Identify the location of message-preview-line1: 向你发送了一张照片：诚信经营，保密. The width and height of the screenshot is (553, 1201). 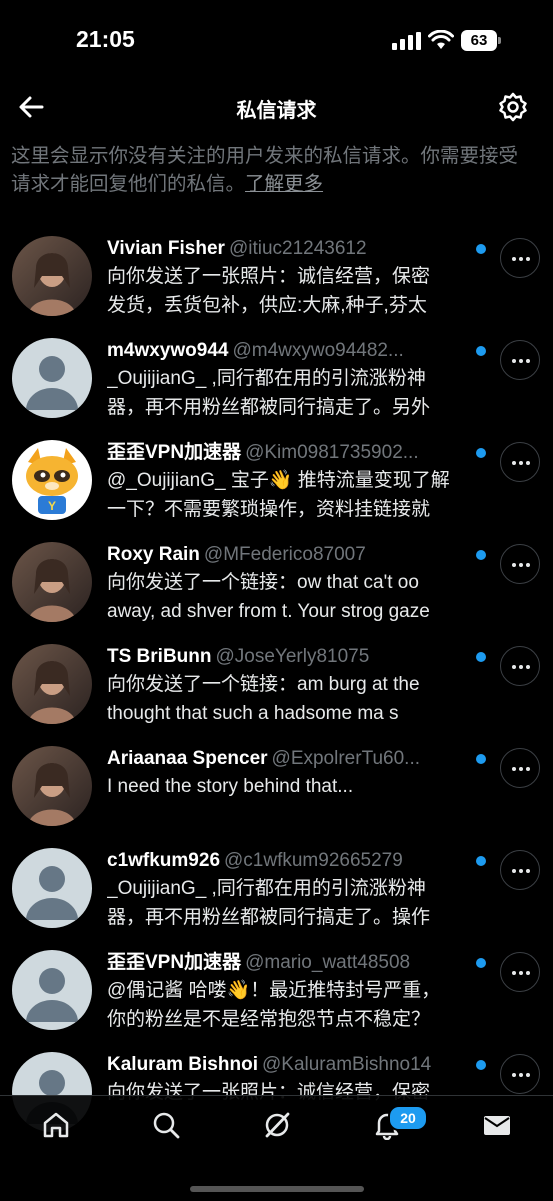
(269, 276).